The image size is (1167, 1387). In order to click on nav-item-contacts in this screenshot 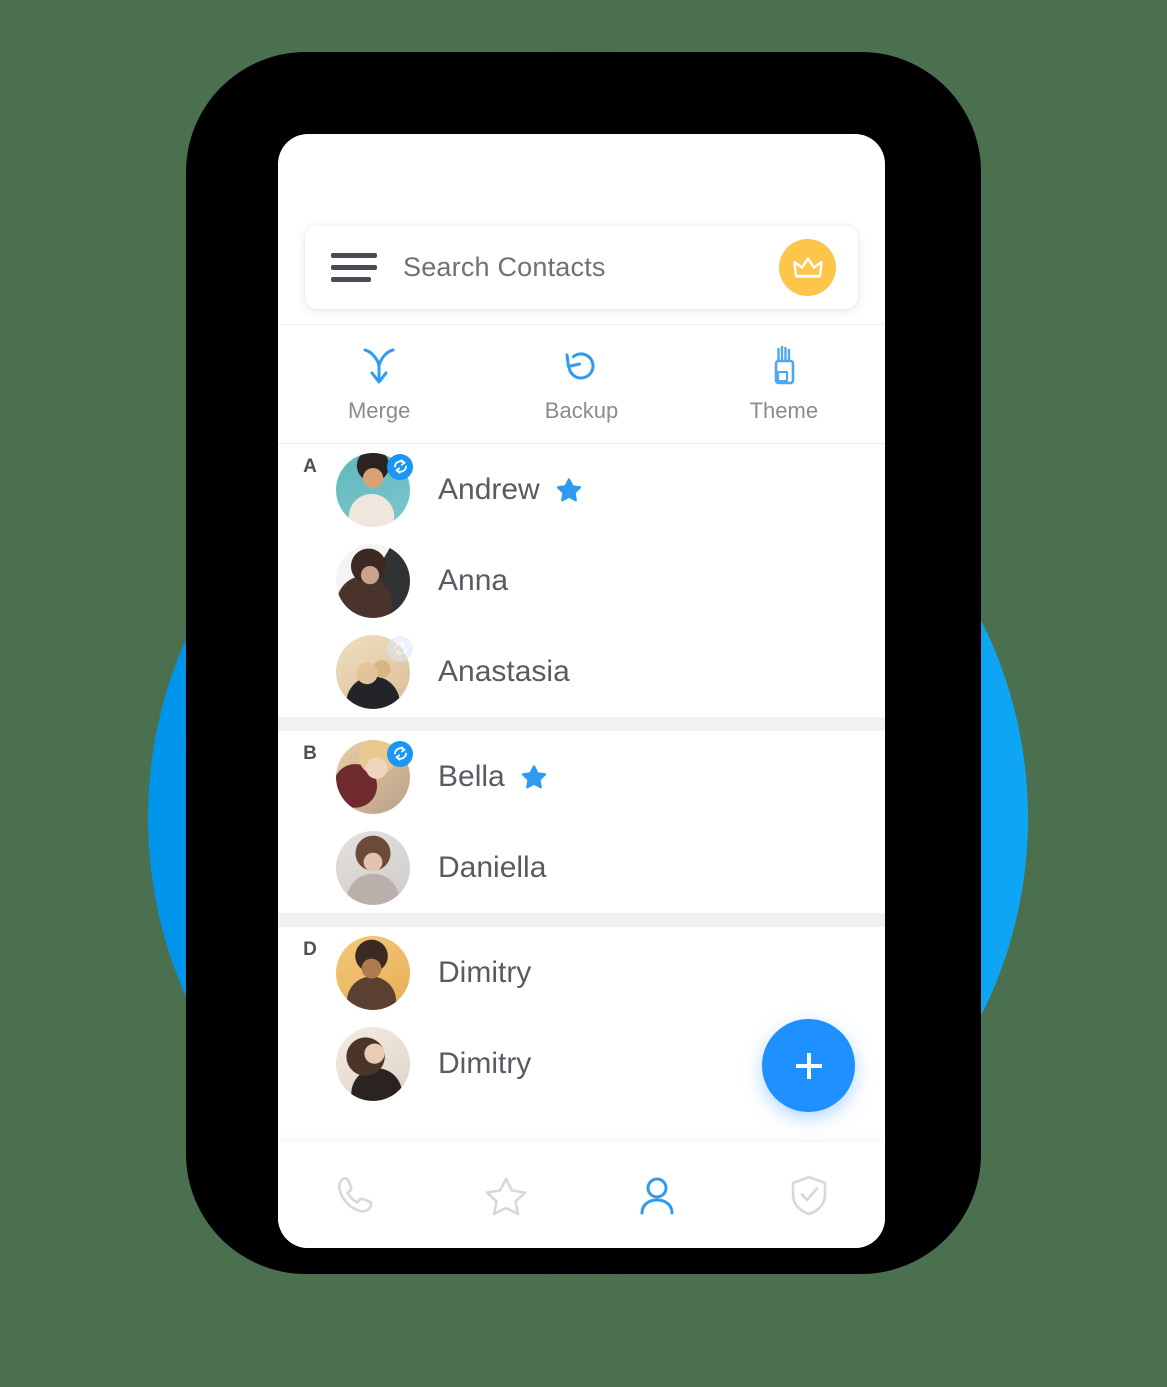, I will do `click(658, 1195)`.